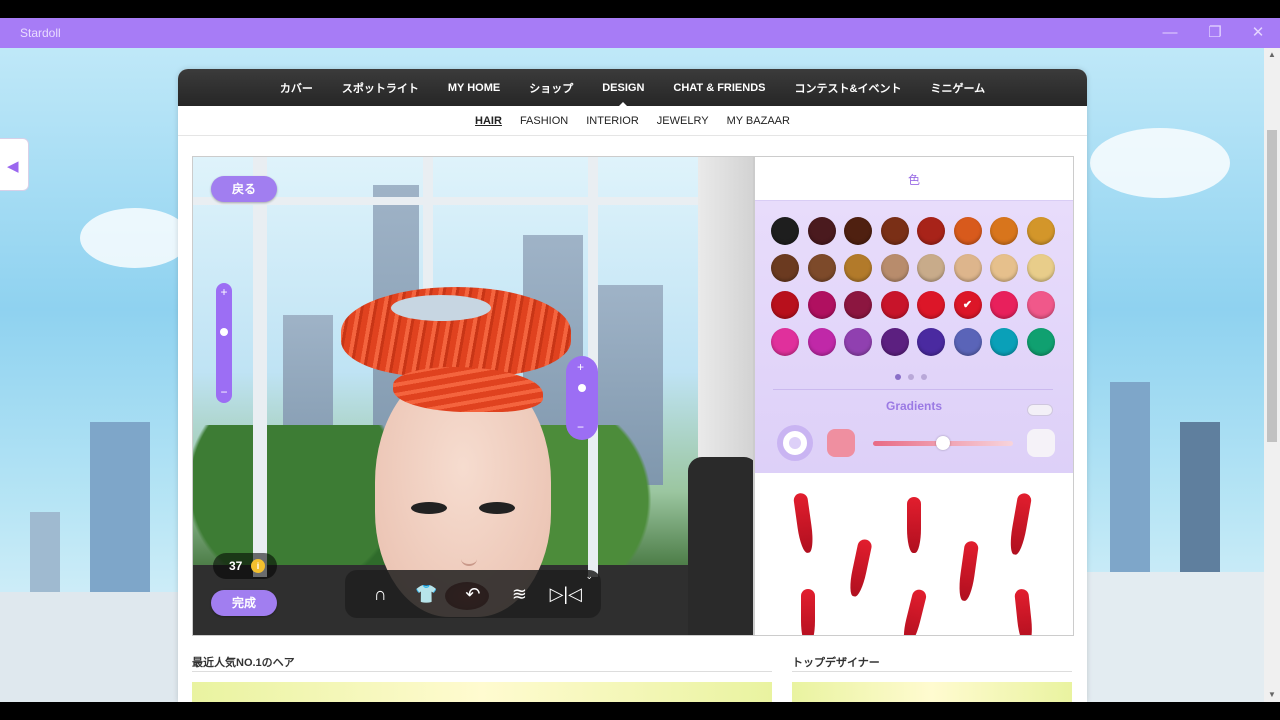 This screenshot has width=1280, height=720. What do you see at coordinates (683, 121) in the screenshot?
I see `subnav-item: JEWELRY` at bounding box center [683, 121].